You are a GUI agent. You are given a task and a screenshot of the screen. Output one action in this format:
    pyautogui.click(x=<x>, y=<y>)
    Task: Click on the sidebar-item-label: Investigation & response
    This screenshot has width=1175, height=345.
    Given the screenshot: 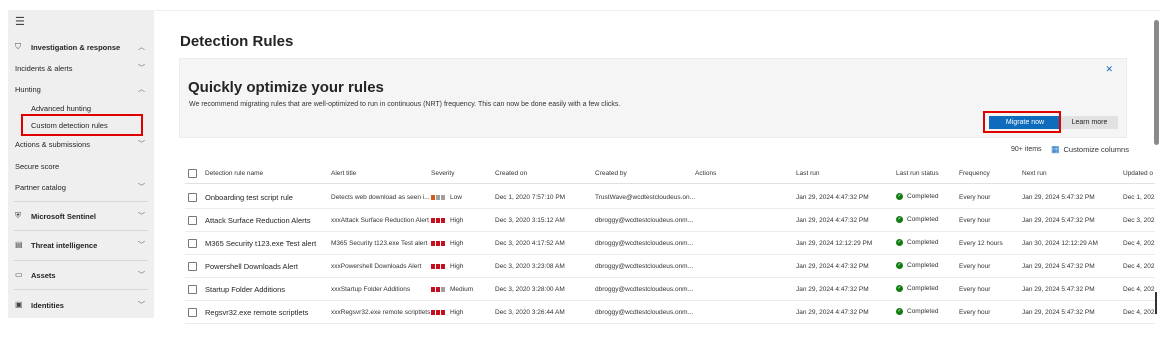 What is the action you would take?
    pyautogui.click(x=76, y=47)
    